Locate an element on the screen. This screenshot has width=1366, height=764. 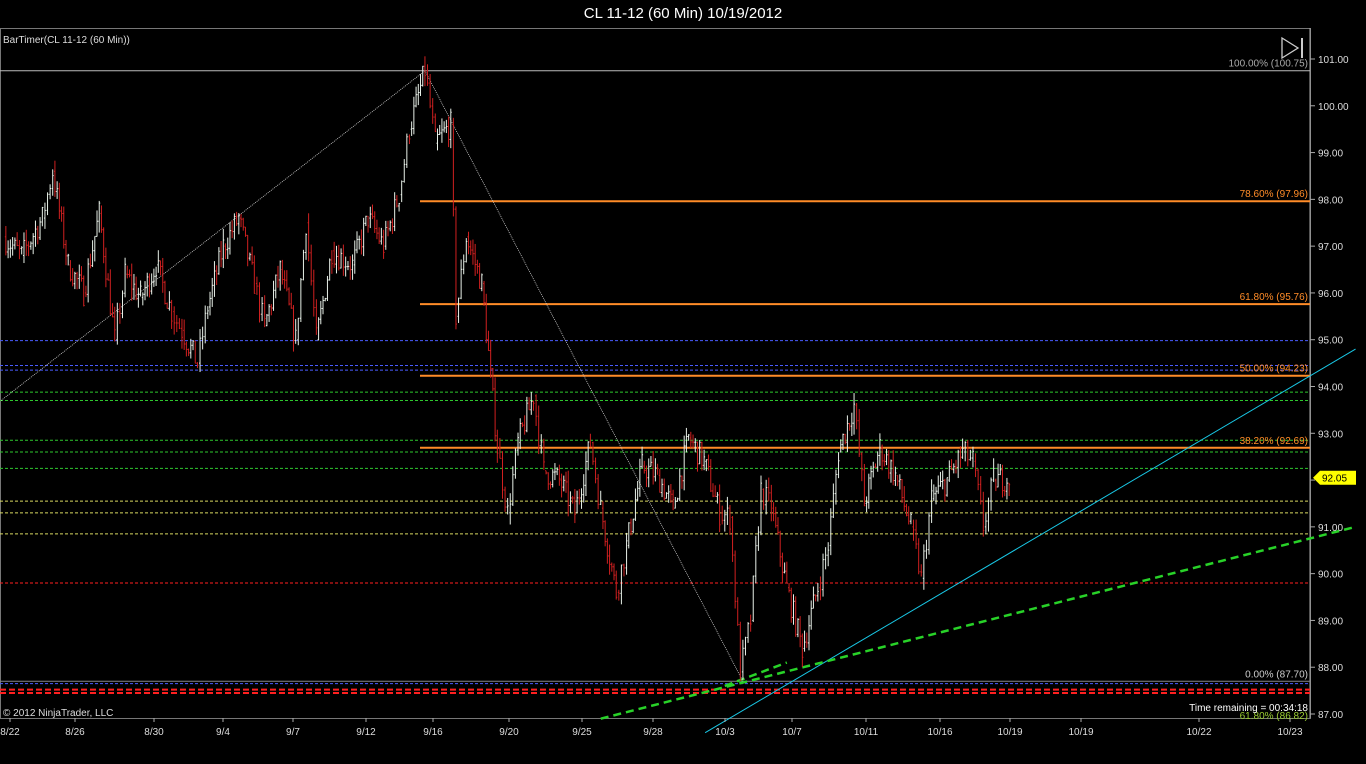
x-tick-label: 10/16 is located at coordinates (939, 732).